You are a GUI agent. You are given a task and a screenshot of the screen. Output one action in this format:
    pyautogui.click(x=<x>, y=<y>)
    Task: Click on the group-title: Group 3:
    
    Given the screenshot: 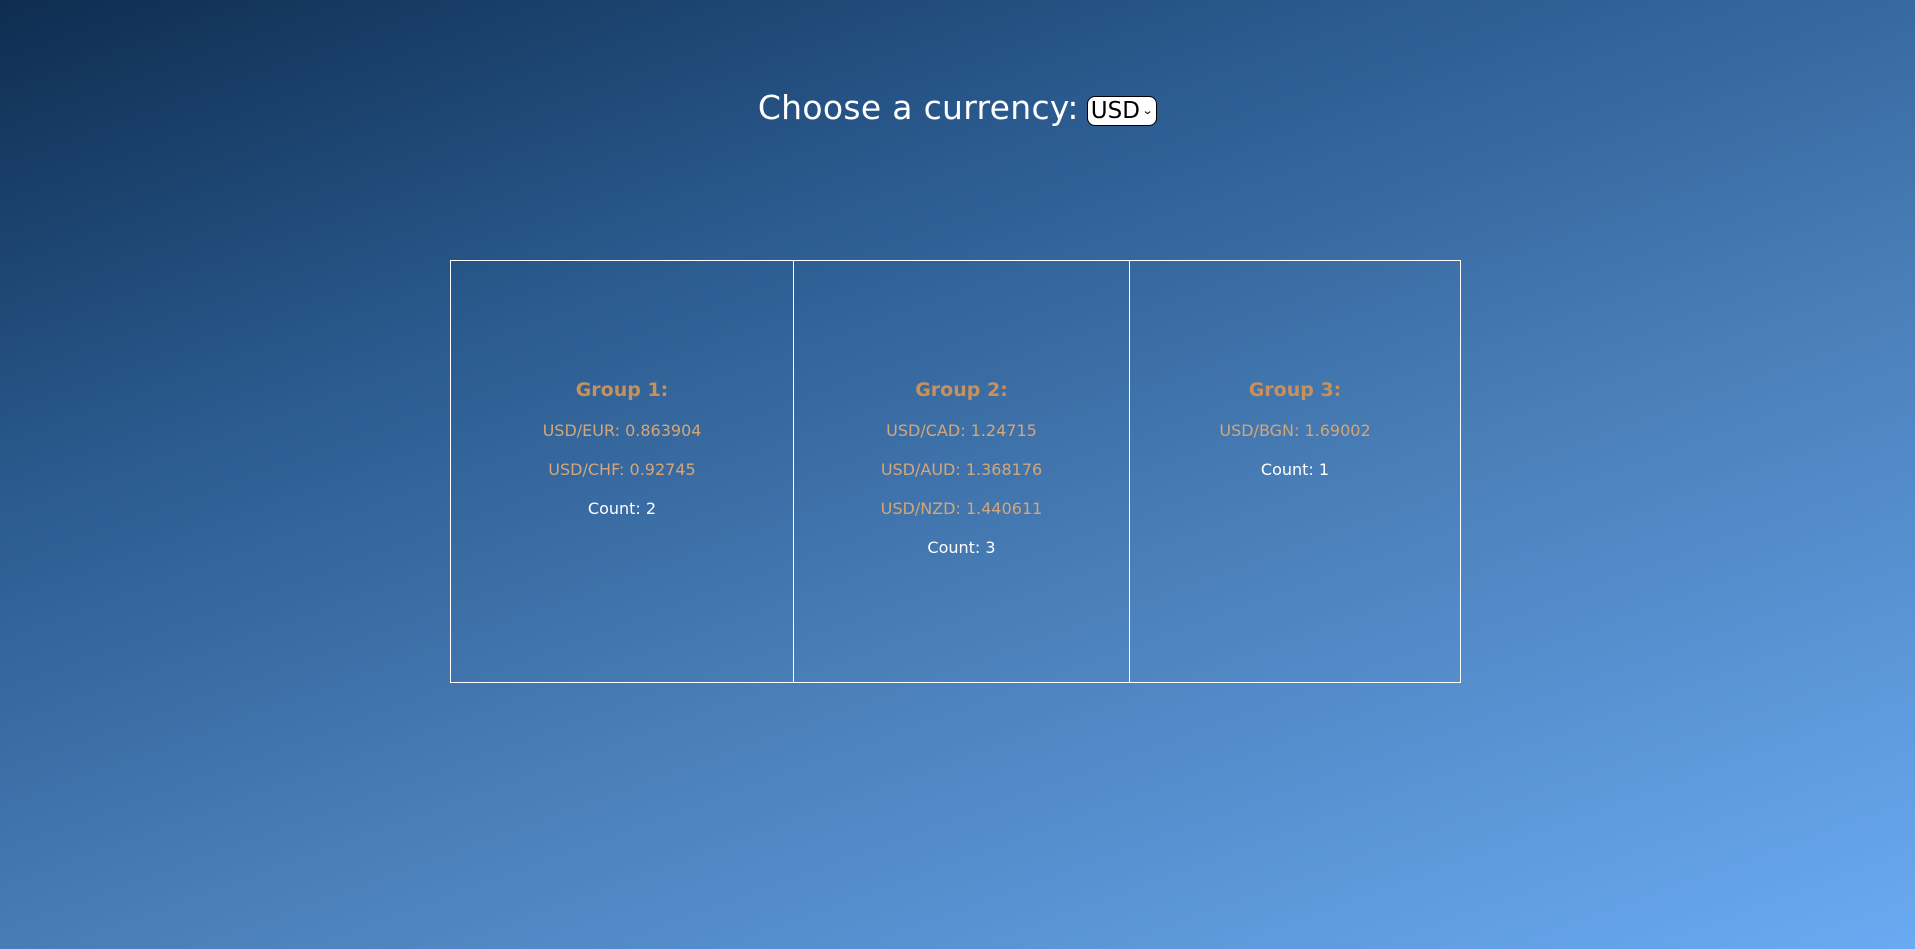 What is the action you would take?
    pyautogui.click(x=1295, y=390)
    